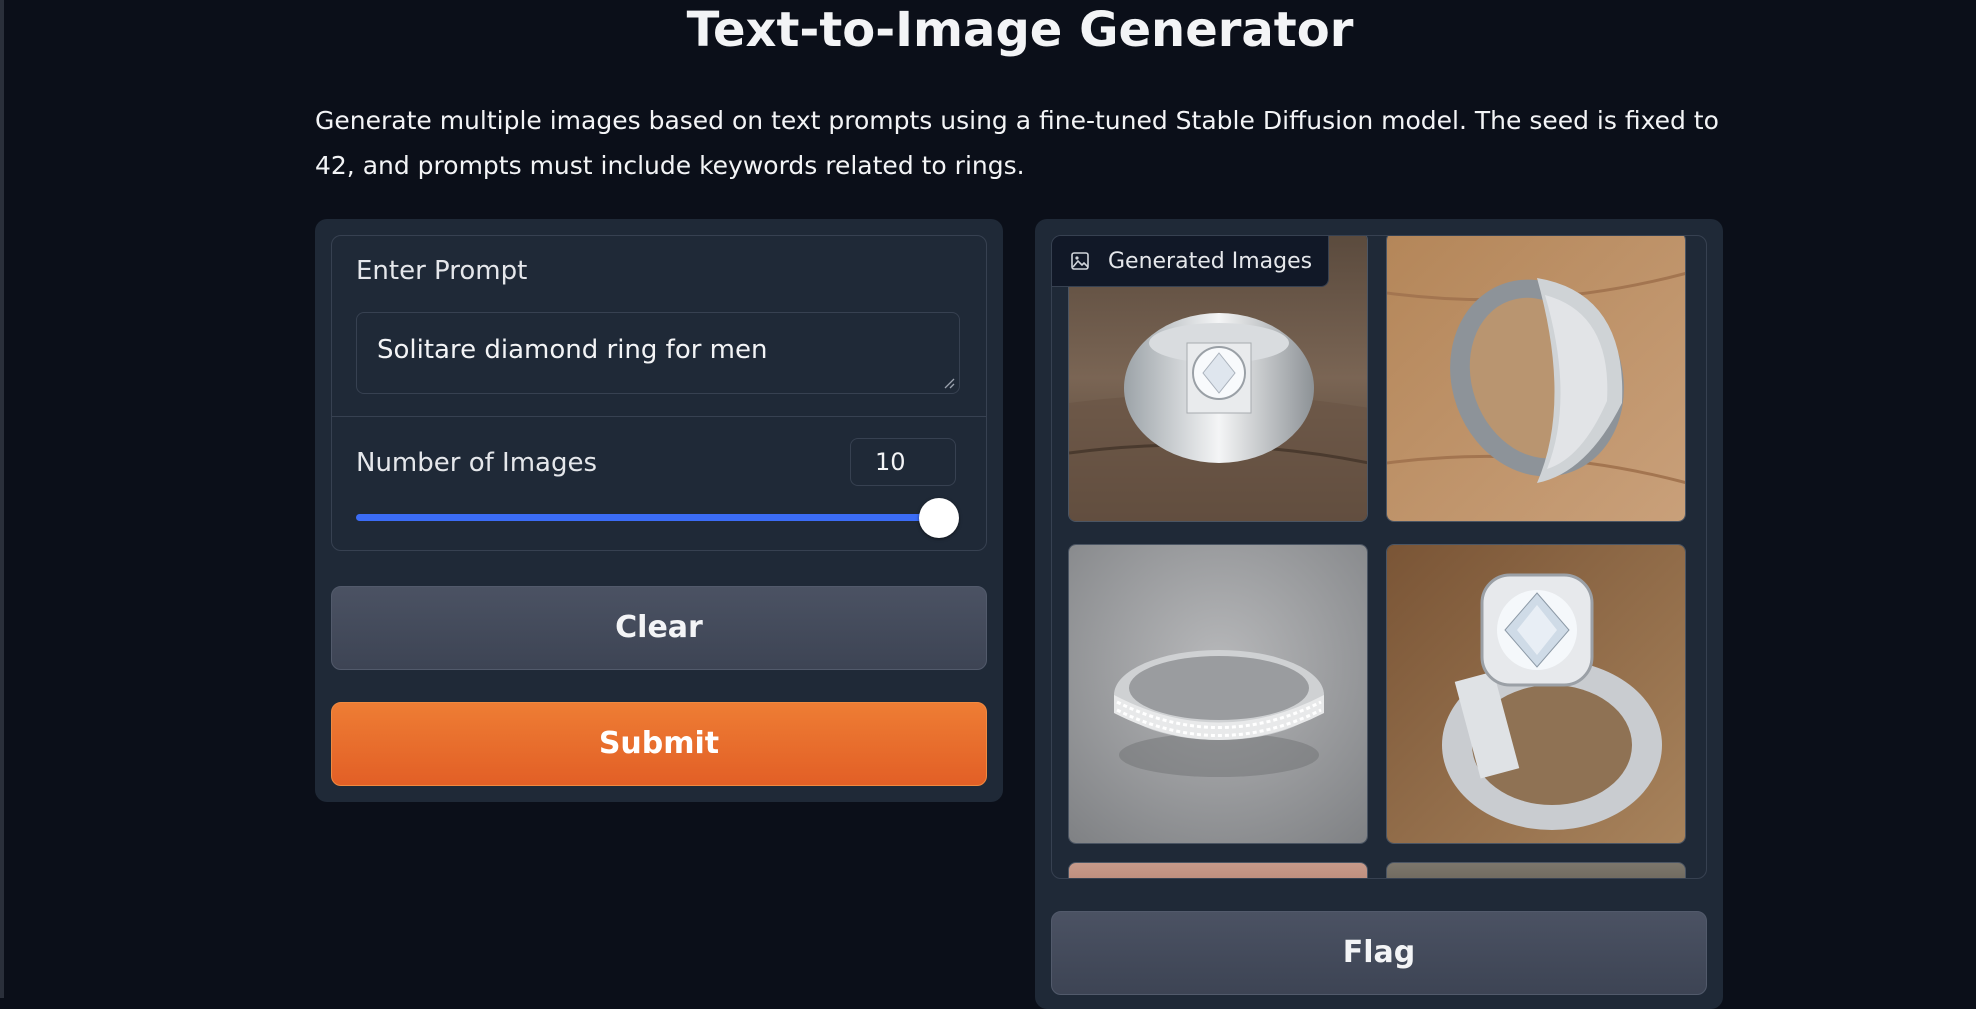 This screenshot has width=1976, height=1009. What do you see at coordinates (1210, 261) in the screenshot?
I see `gallery-label-text: Generated Images` at bounding box center [1210, 261].